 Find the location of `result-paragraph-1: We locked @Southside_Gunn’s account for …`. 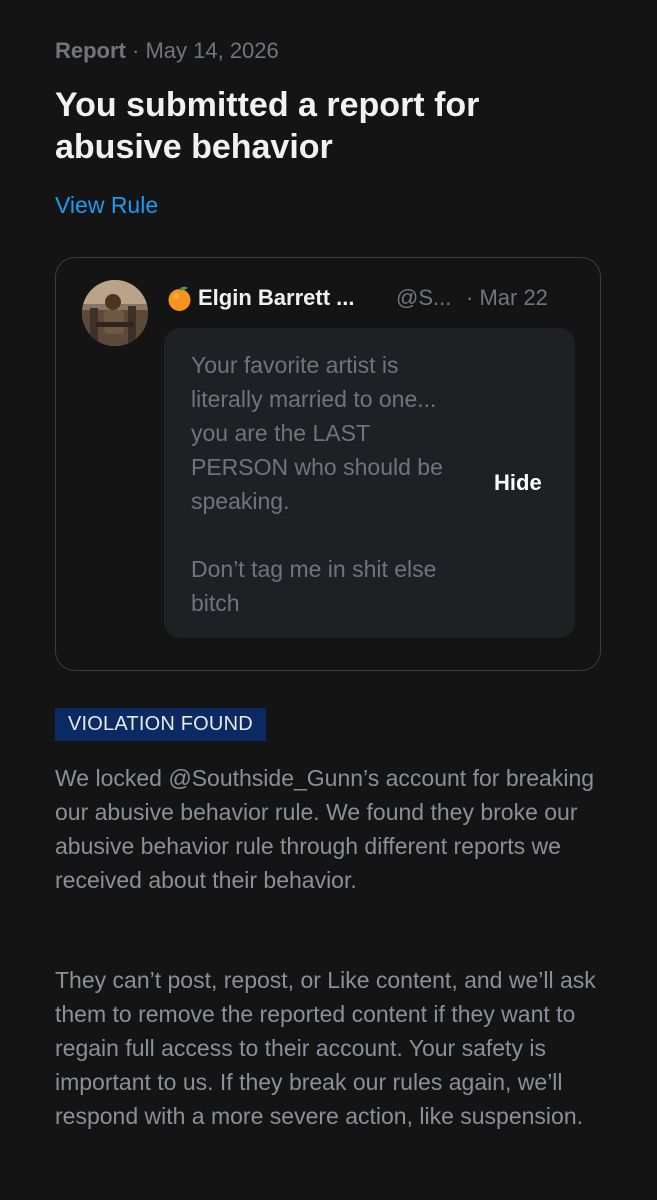

result-paragraph-1: We locked @Southside_Gunn’s account for … is located at coordinates (325, 829).